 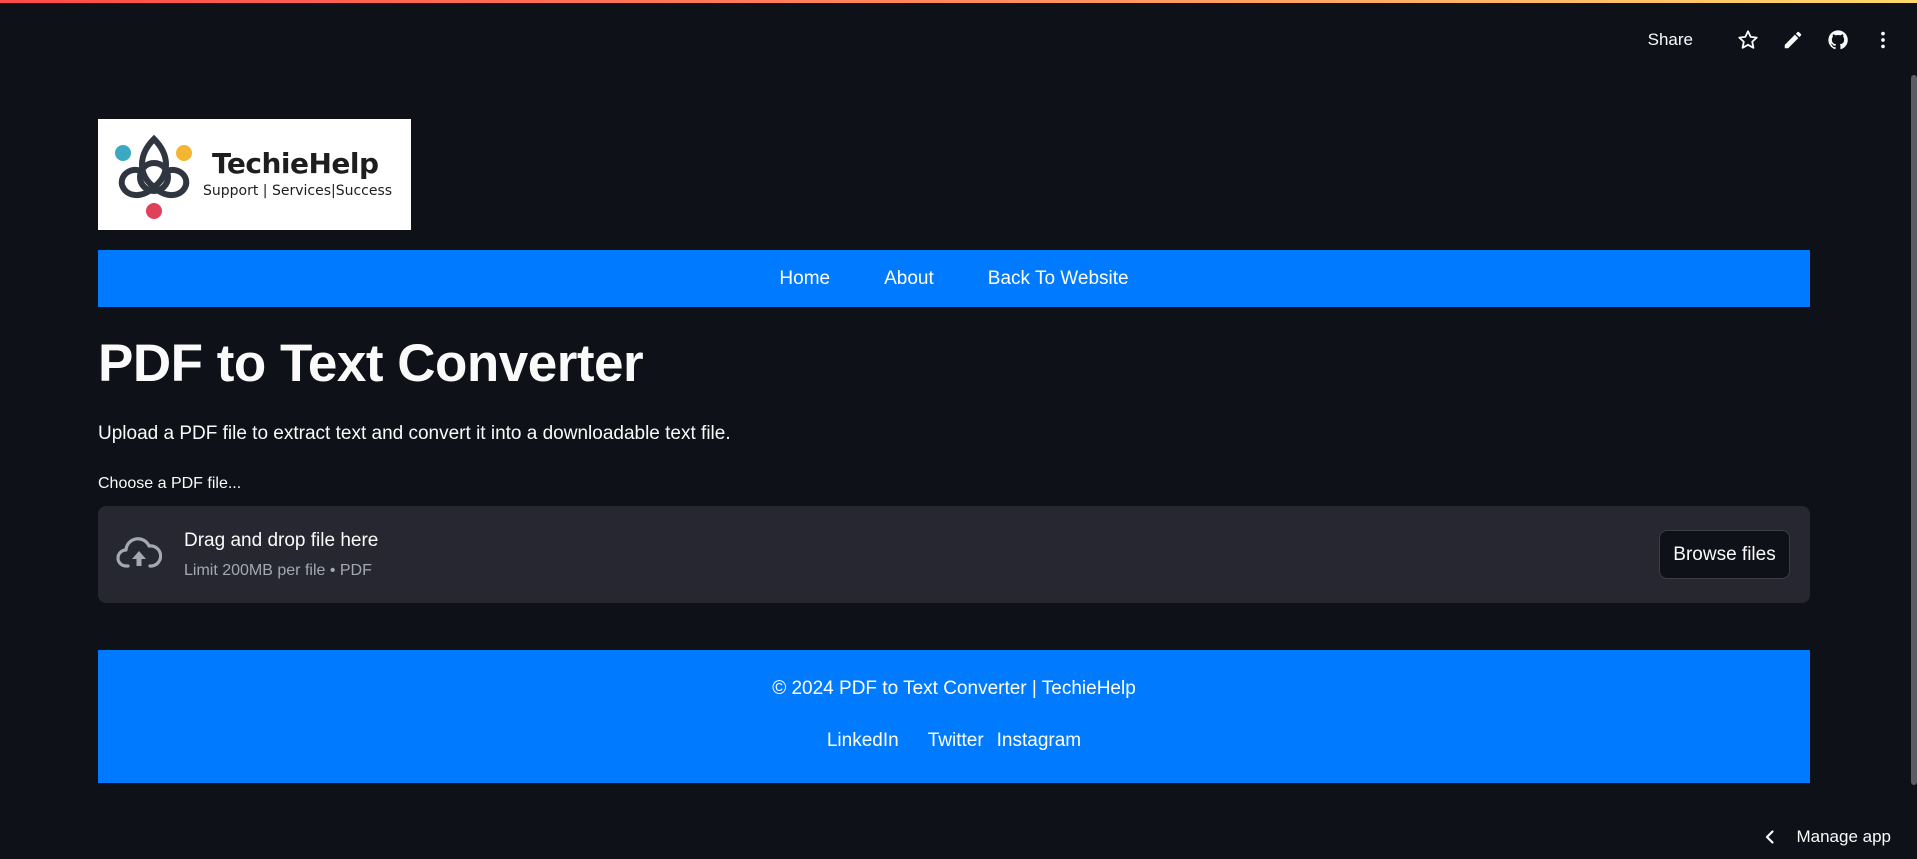 What do you see at coordinates (298, 191) in the screenshot?
I see `logo-tagline: Support | Services|Success` at bounding box center [298, 191].